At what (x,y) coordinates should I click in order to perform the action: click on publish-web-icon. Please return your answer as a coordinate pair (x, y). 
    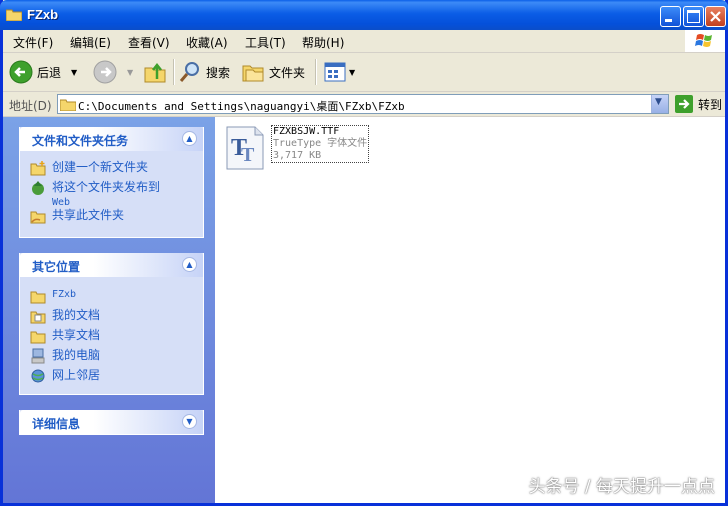
    Looking at the image, I should click on (38, 188).